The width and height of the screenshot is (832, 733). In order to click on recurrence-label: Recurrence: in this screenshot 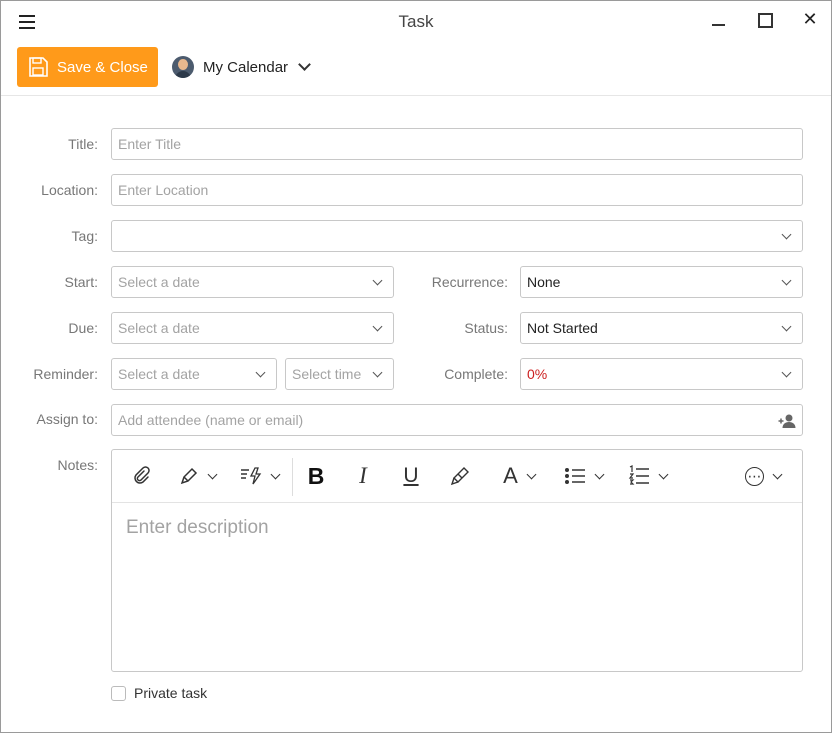, I will do `click(469, 282)`.